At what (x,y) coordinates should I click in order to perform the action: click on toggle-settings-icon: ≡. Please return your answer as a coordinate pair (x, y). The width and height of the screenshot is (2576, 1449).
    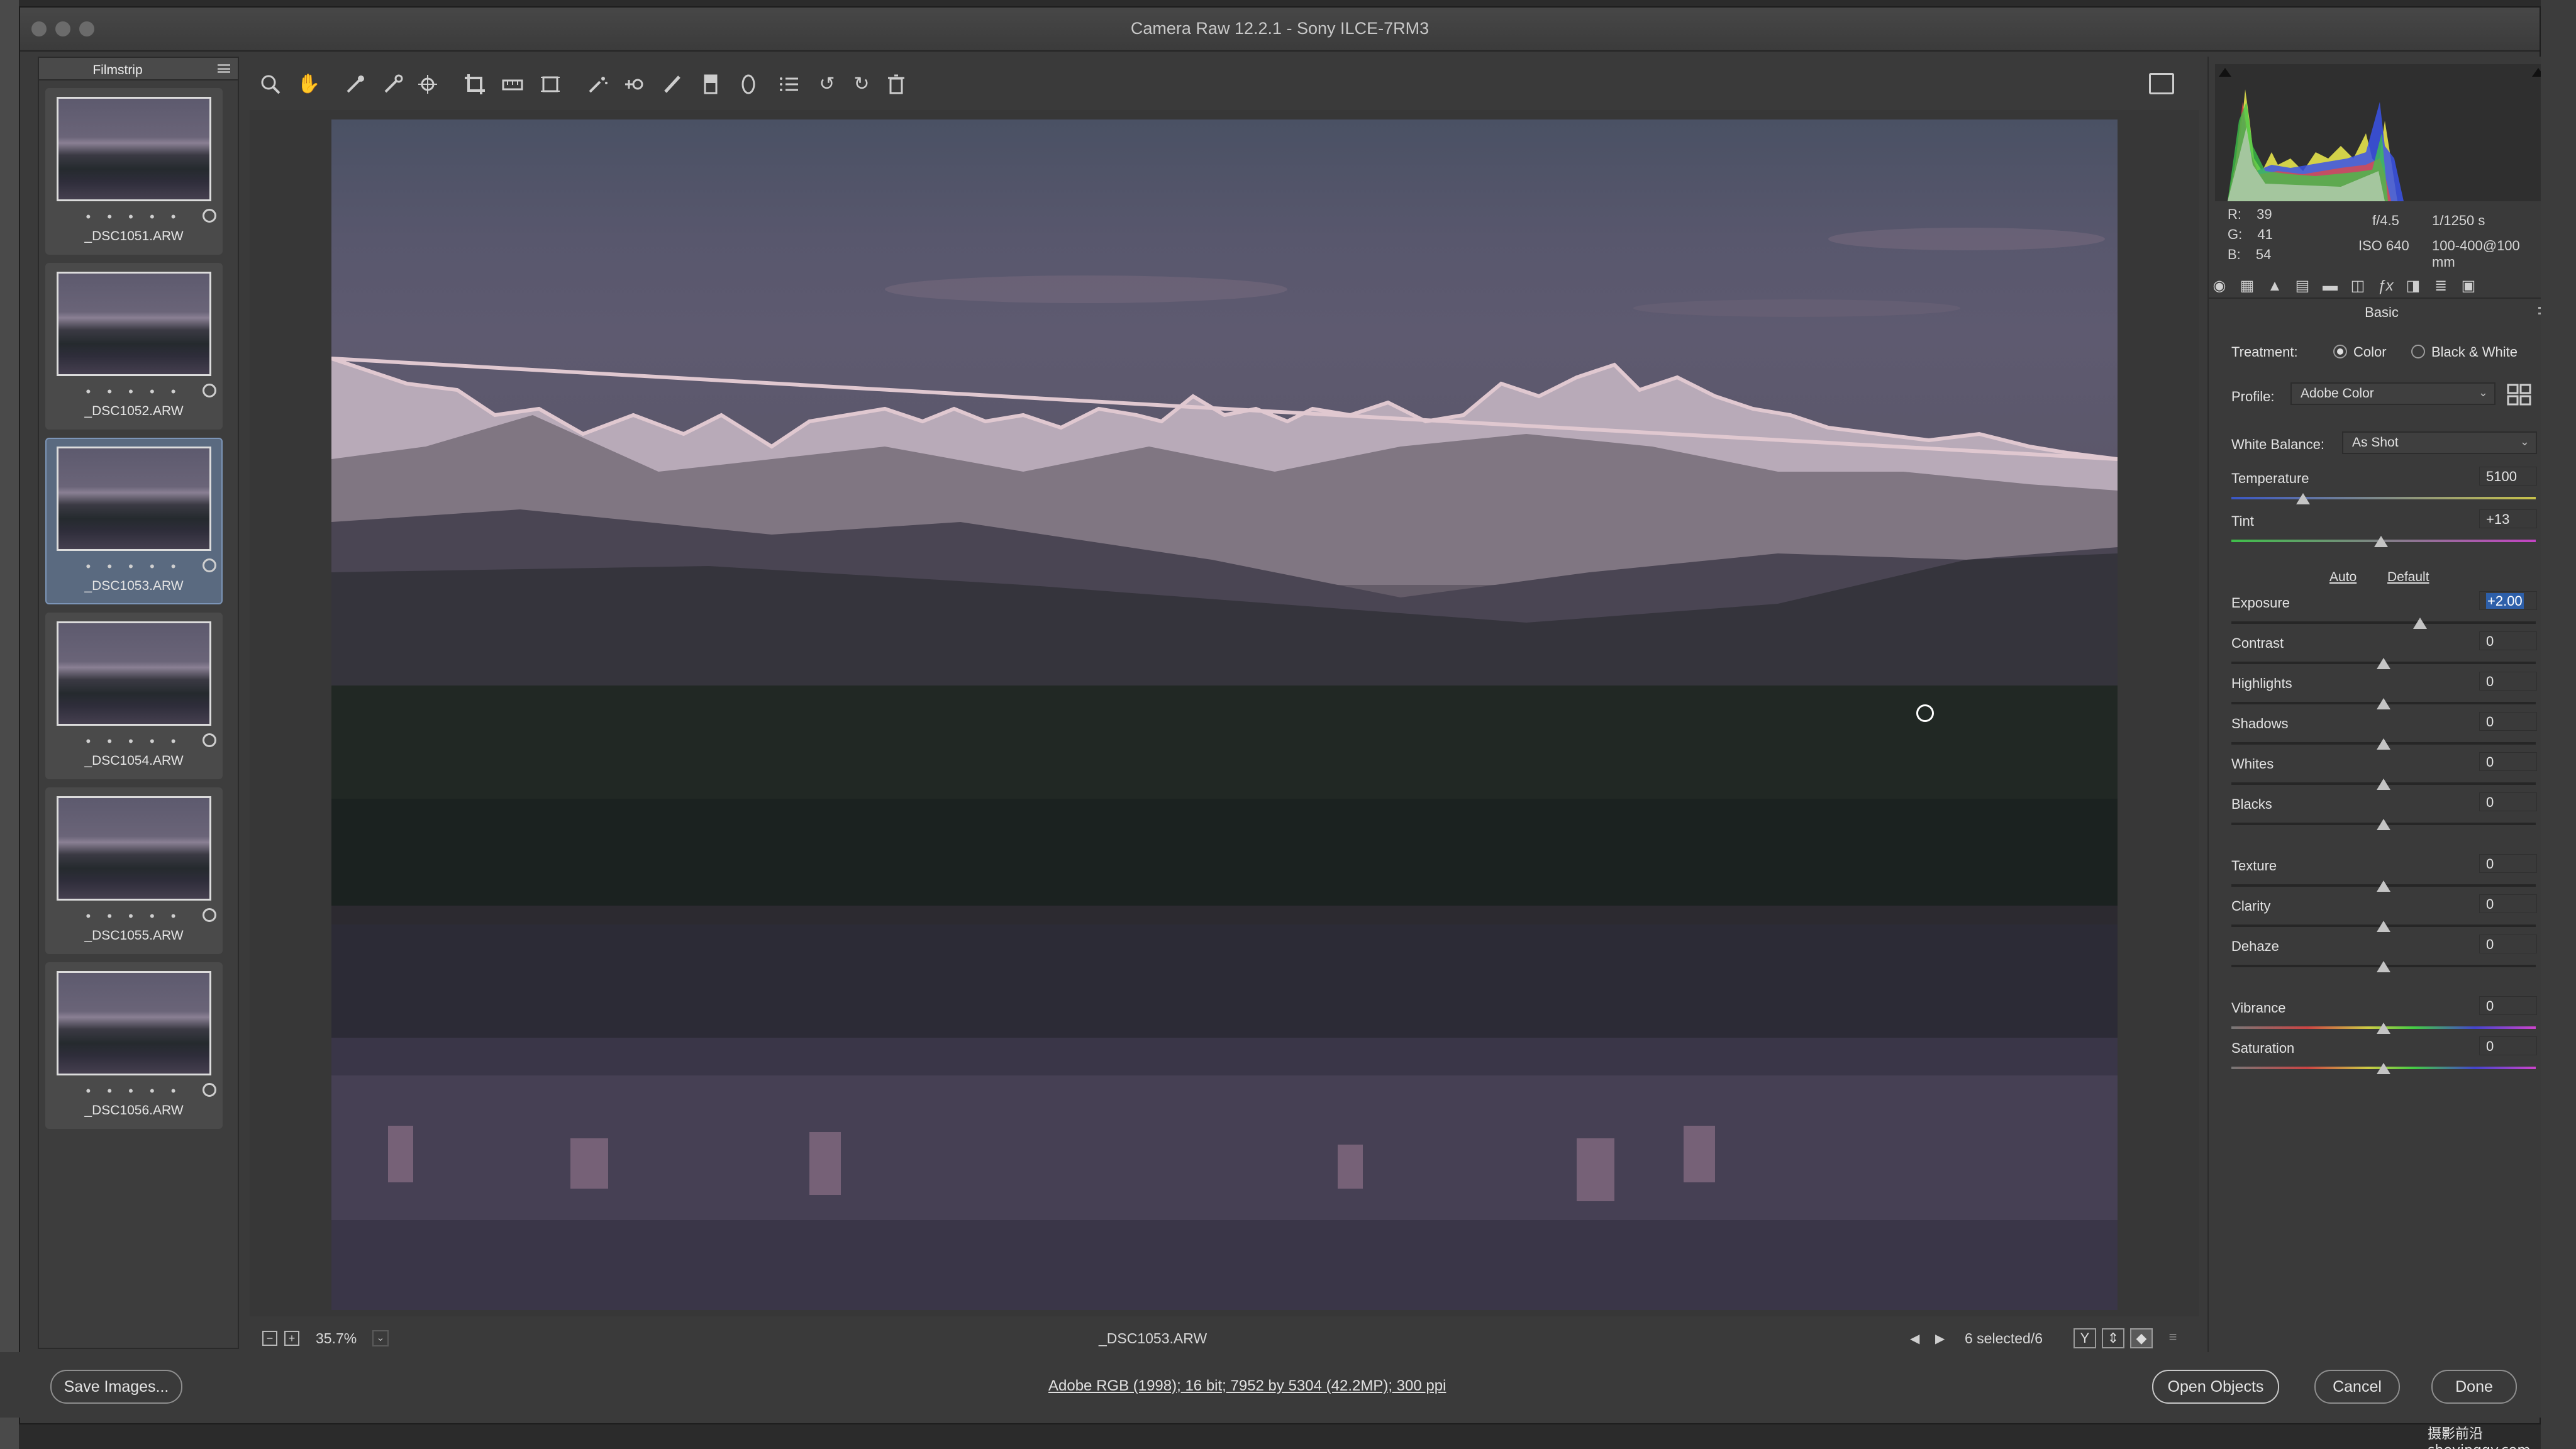
    Looking at the image, I should click on (2173, 1338).